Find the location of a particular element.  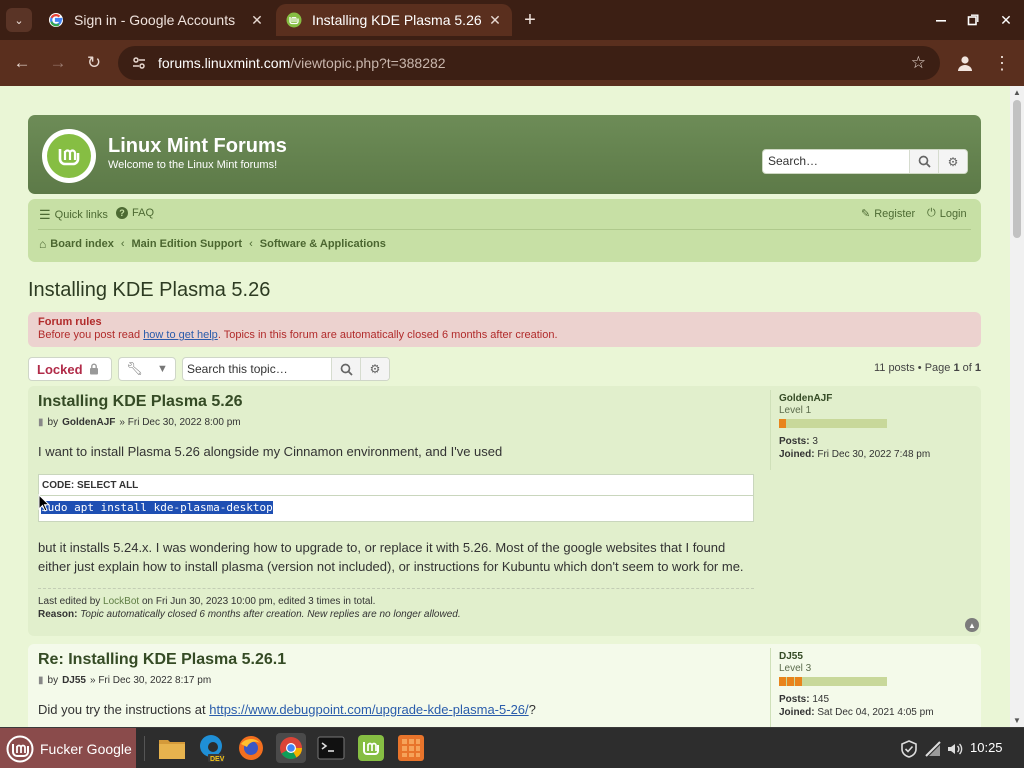

tab-title: Installing KDE Plasma 5.26 - is located at coordinates (398, 20).